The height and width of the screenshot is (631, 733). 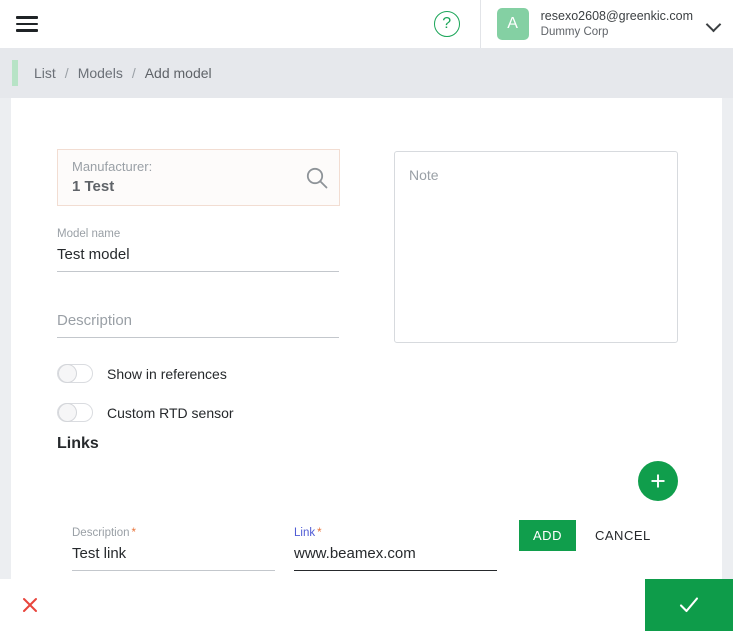 What do you see at coordinates (112, 166) in the screenshot?
I see `manufacturer-label: Manufacturer:` at bounding box center [112, 166].